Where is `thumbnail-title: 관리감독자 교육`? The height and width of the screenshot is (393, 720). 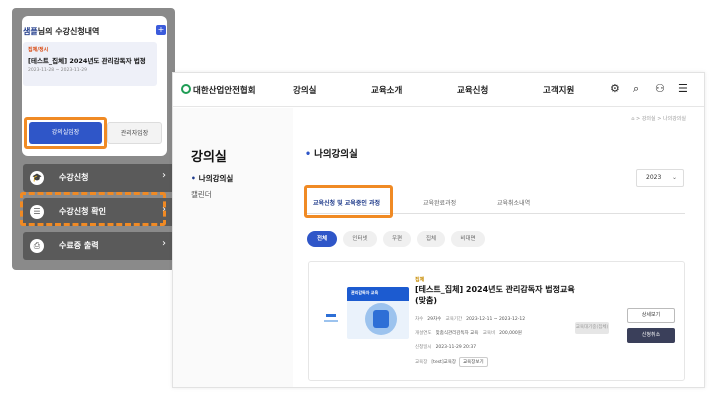 thumbnail-title: 관리감독자 교육 is located at coordinates (365, 292).